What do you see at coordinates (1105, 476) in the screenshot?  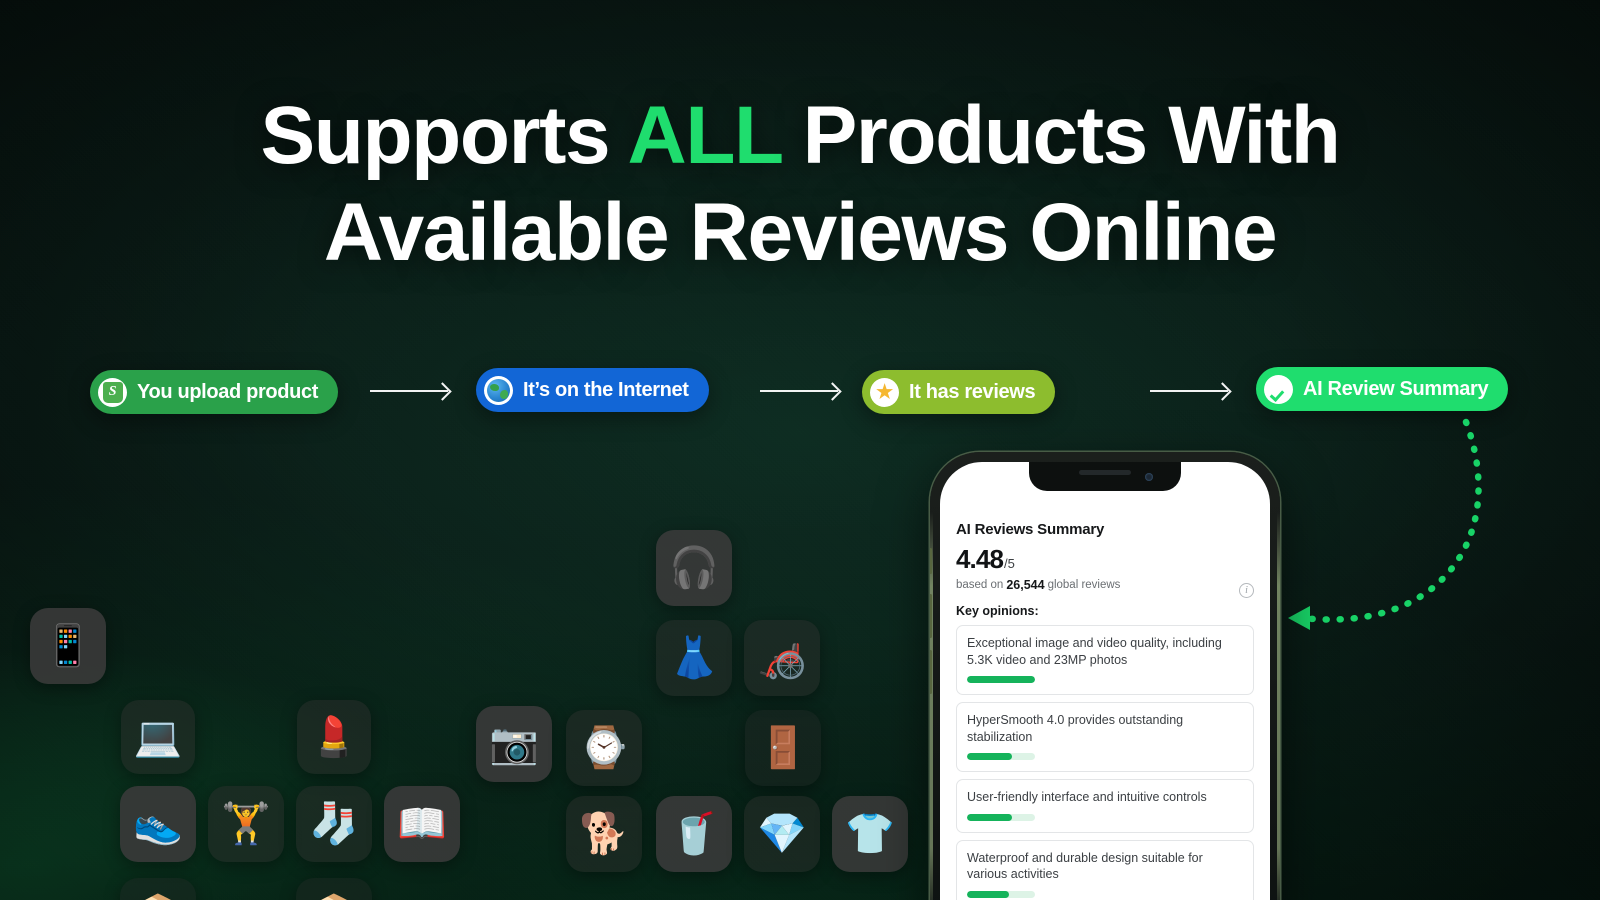 I see `phone-notch` at bounding box center [1105, 476].